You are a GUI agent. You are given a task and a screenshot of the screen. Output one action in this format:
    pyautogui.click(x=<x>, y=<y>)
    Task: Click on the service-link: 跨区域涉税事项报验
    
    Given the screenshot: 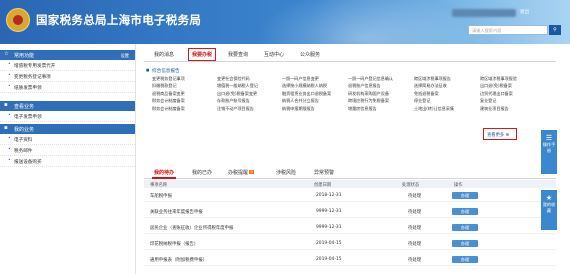 What is the action you would take?
    pyautogui.click(x=513, y=79)
    